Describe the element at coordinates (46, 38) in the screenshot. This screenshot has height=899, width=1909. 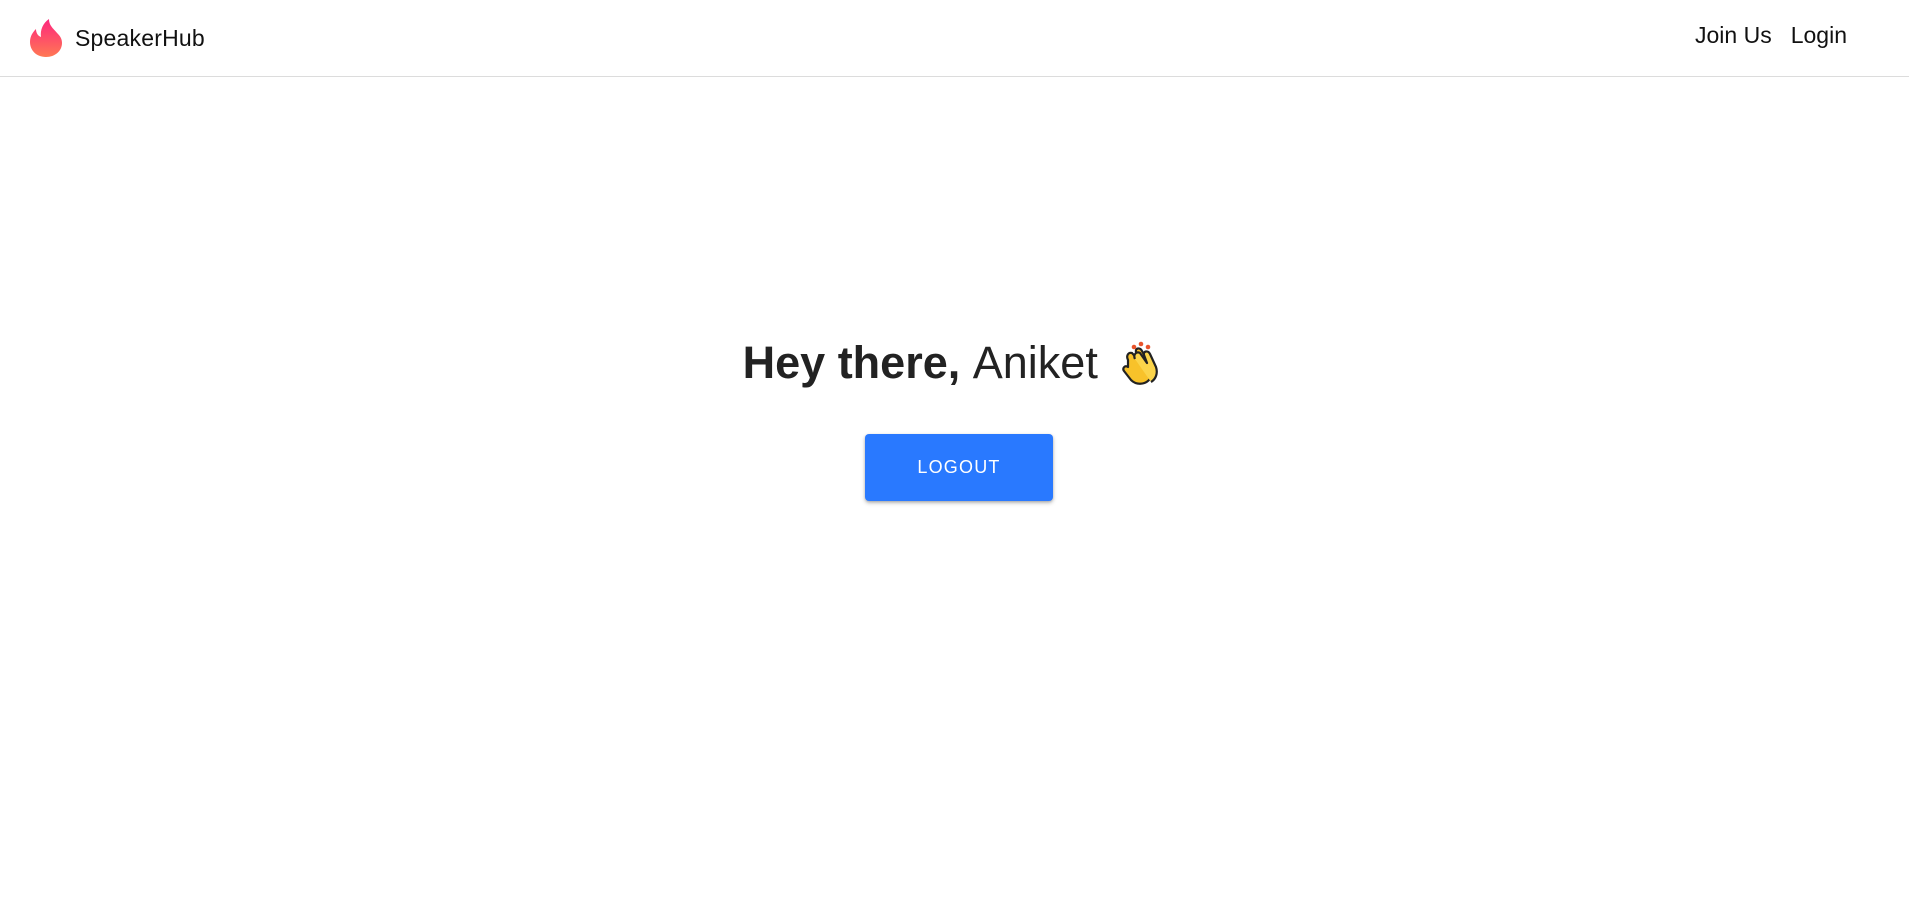
I see `flame-icon` at that location.